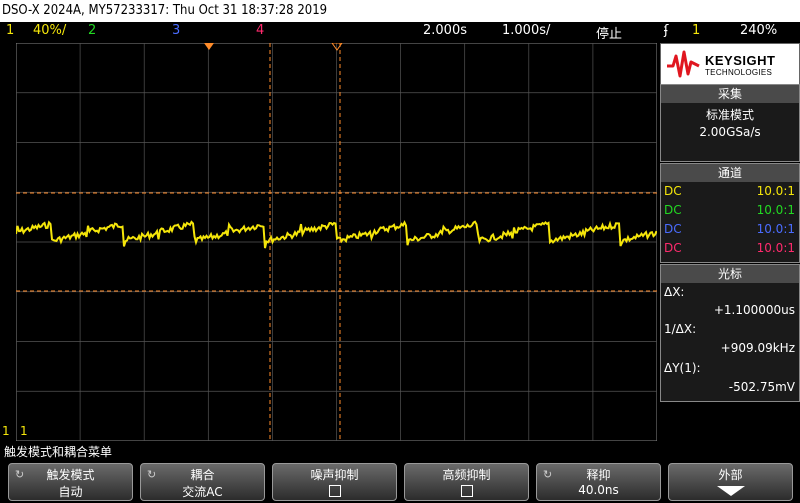 The image size is (800, 503). I want to click on softkey-coupling: ↻ 耦合 交流AC, so click(202, 482).